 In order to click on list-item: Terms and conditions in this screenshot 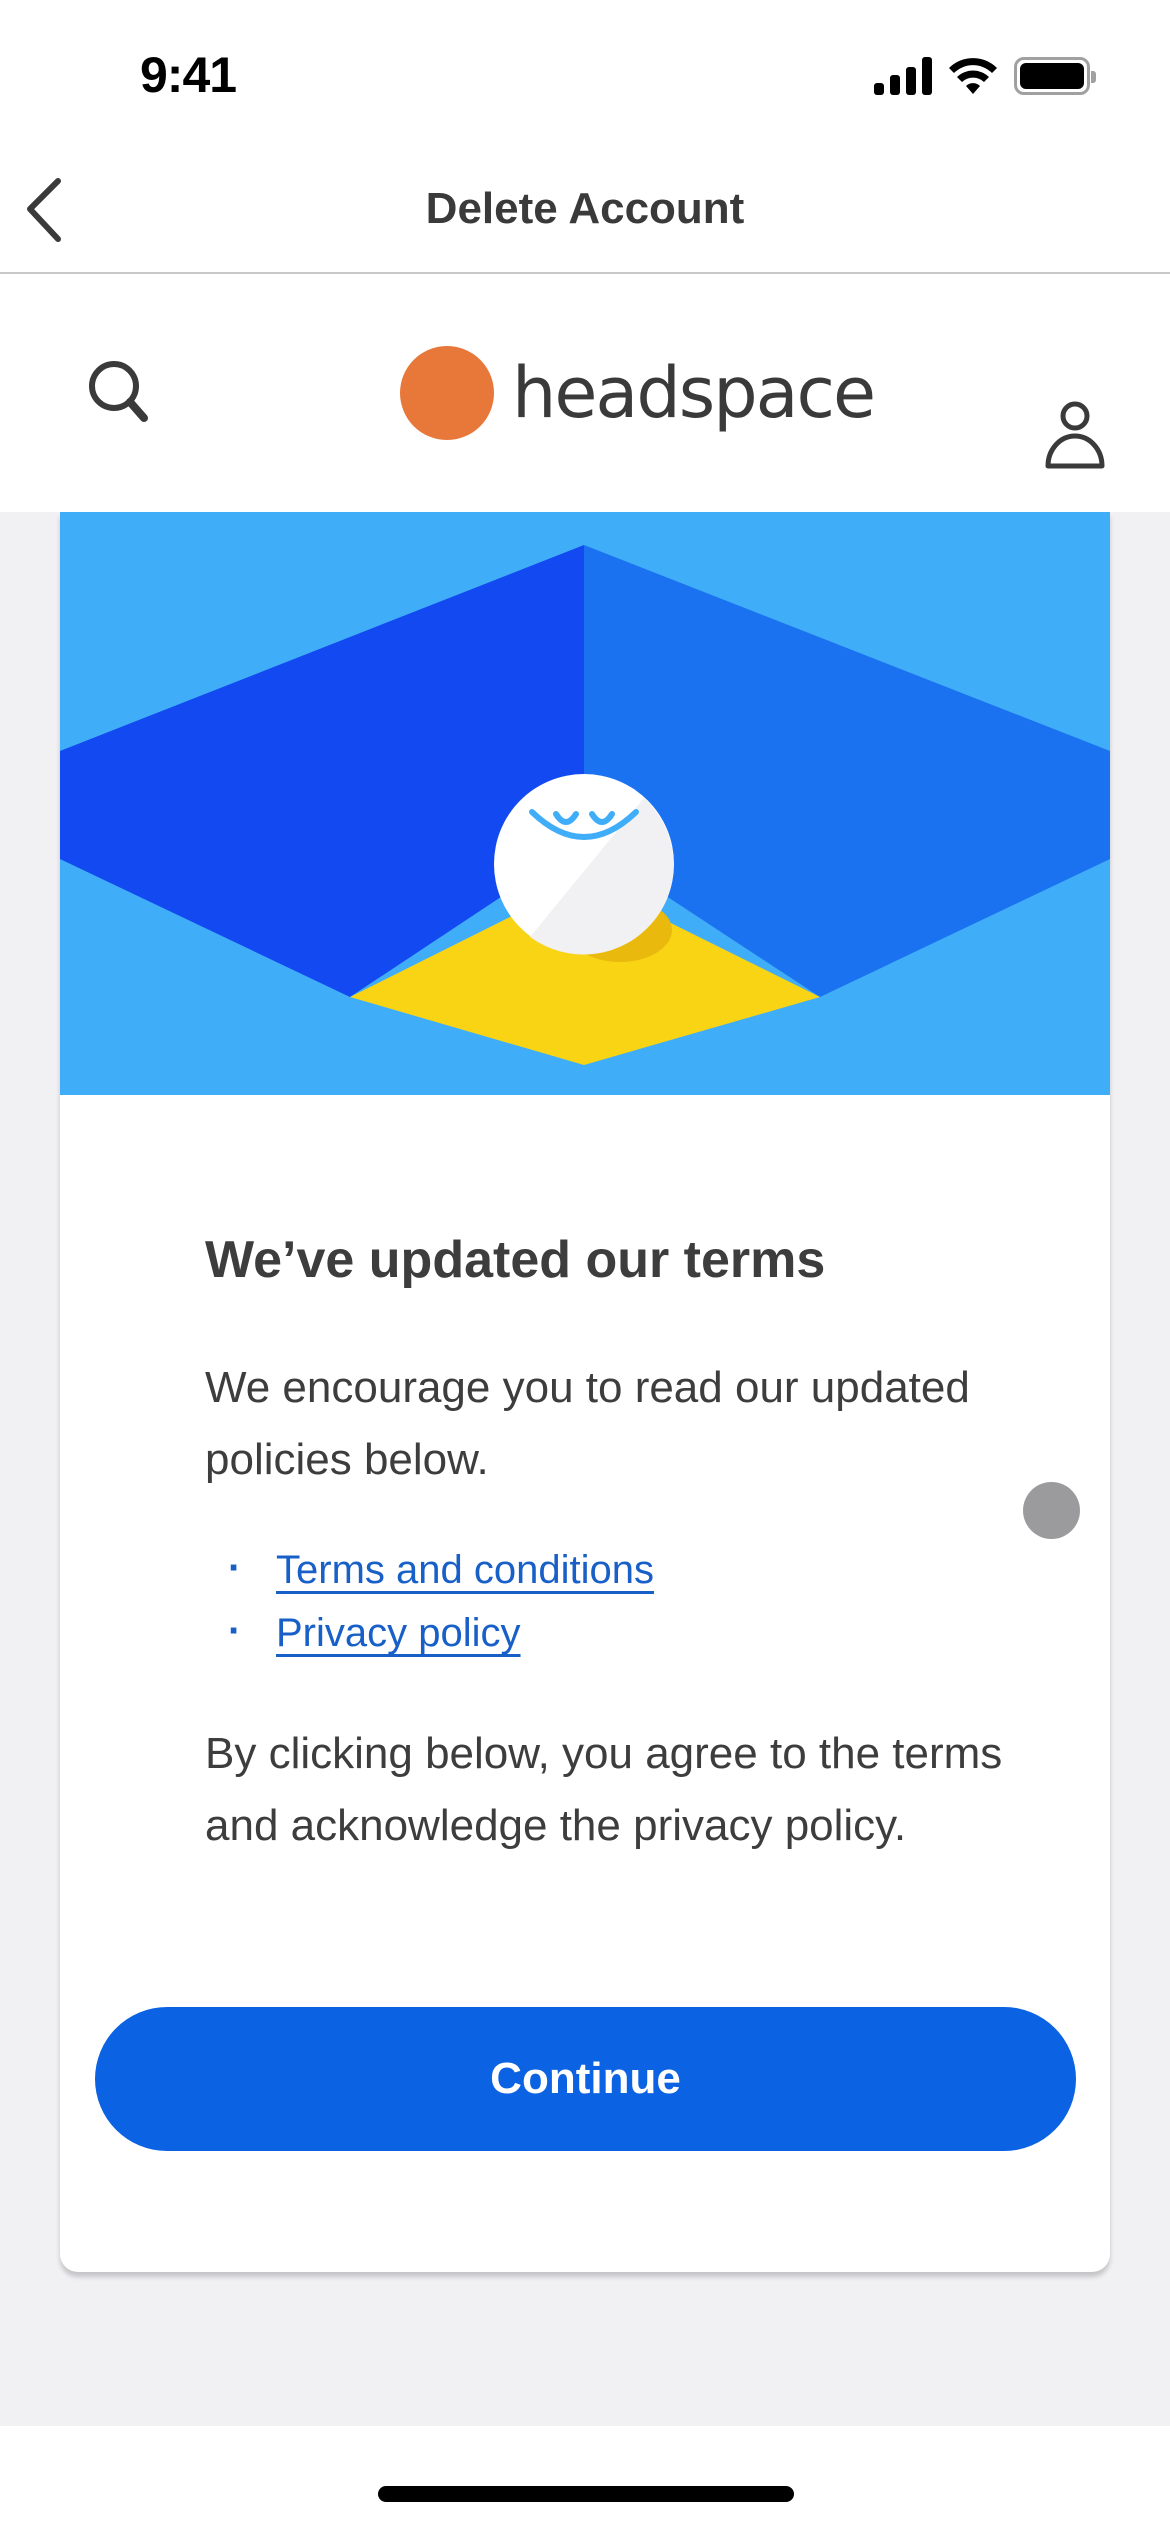, I will do `click(441, 1578)`.